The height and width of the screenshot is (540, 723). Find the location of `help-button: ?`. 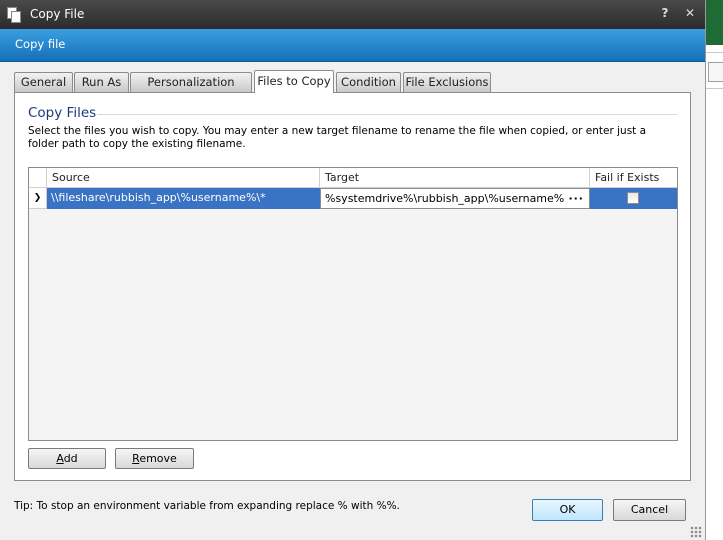

help-button: ? is located at coordinates (665, 13).